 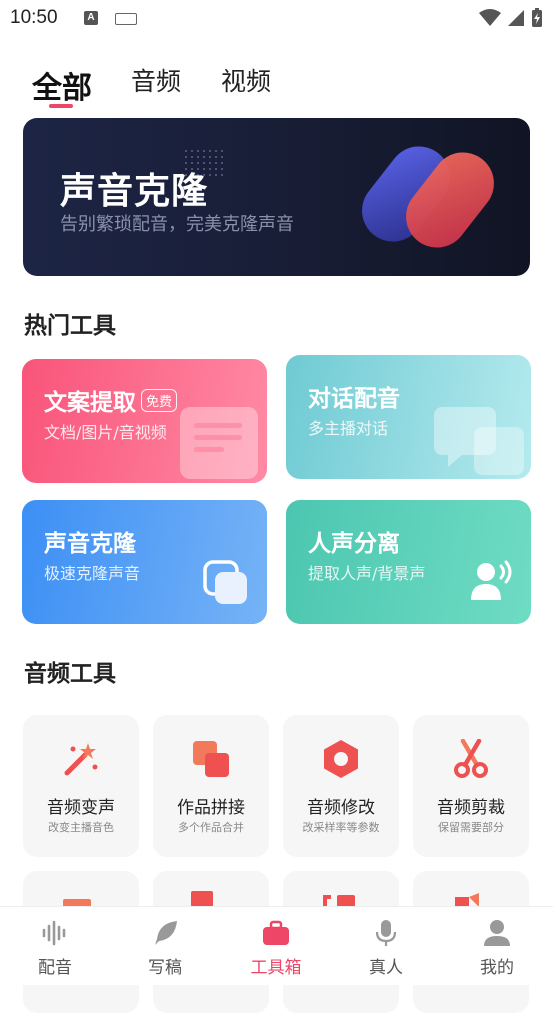 What do you see at coordinates (428, 197) in the screenshot?
I see `clone-logo-icon` at bounding box center [428, 197].